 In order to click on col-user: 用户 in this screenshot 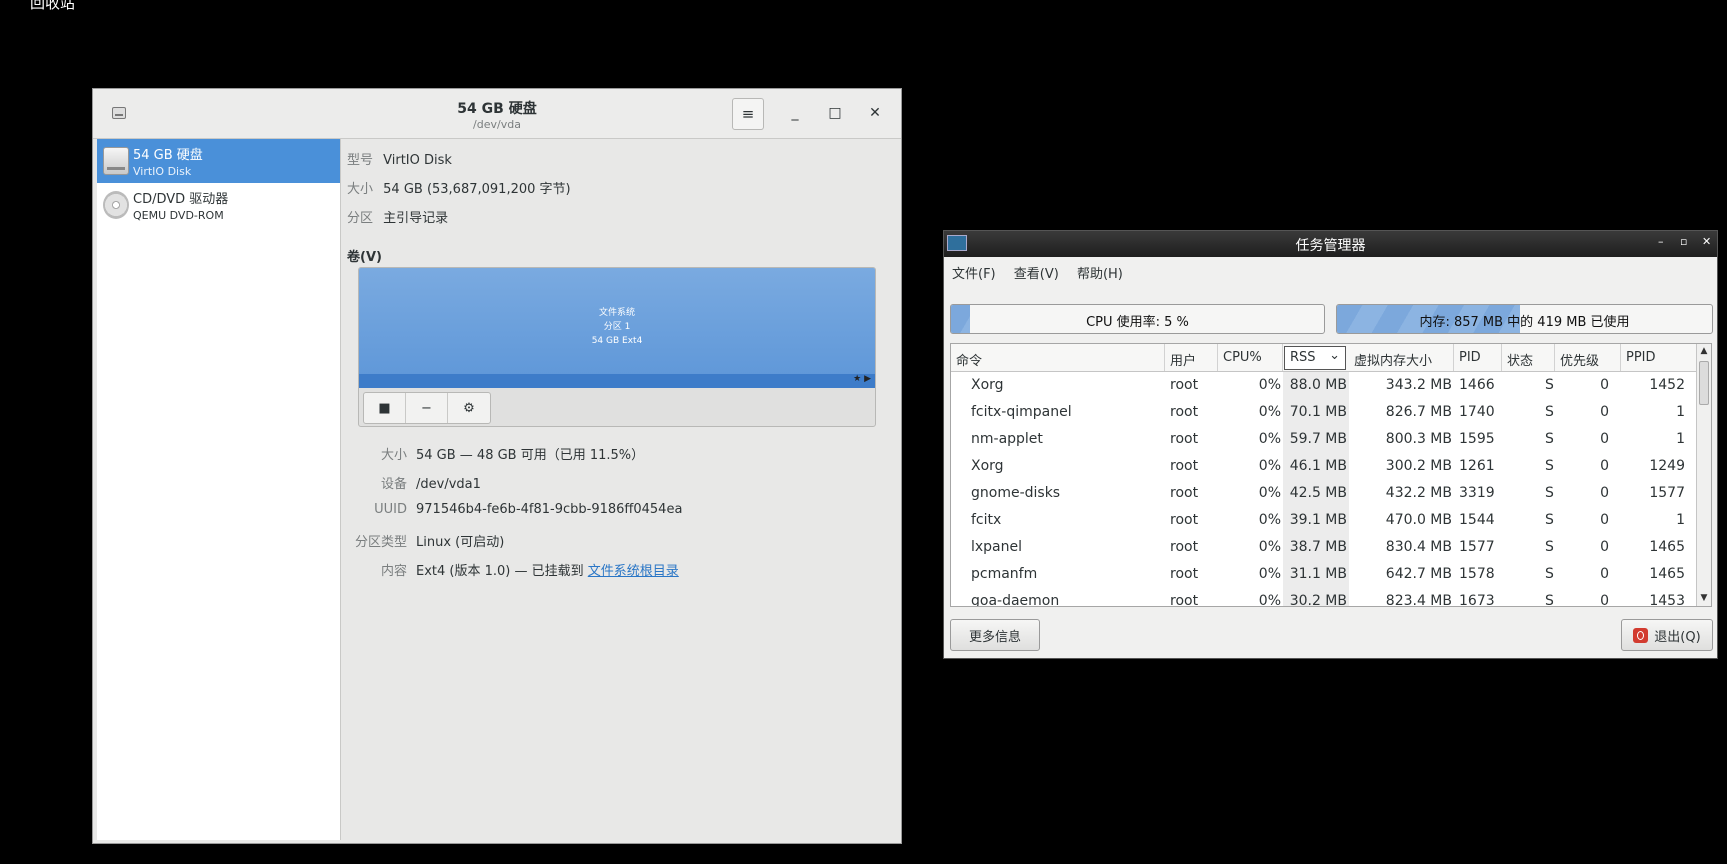, I will do `click(1191, 357)`.